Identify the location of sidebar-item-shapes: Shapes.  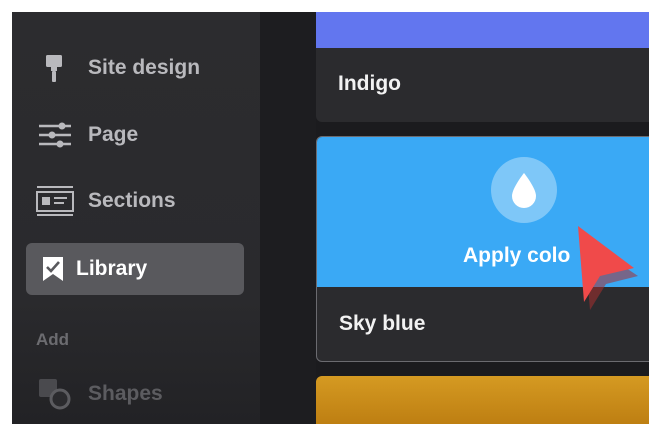
(135, 394).